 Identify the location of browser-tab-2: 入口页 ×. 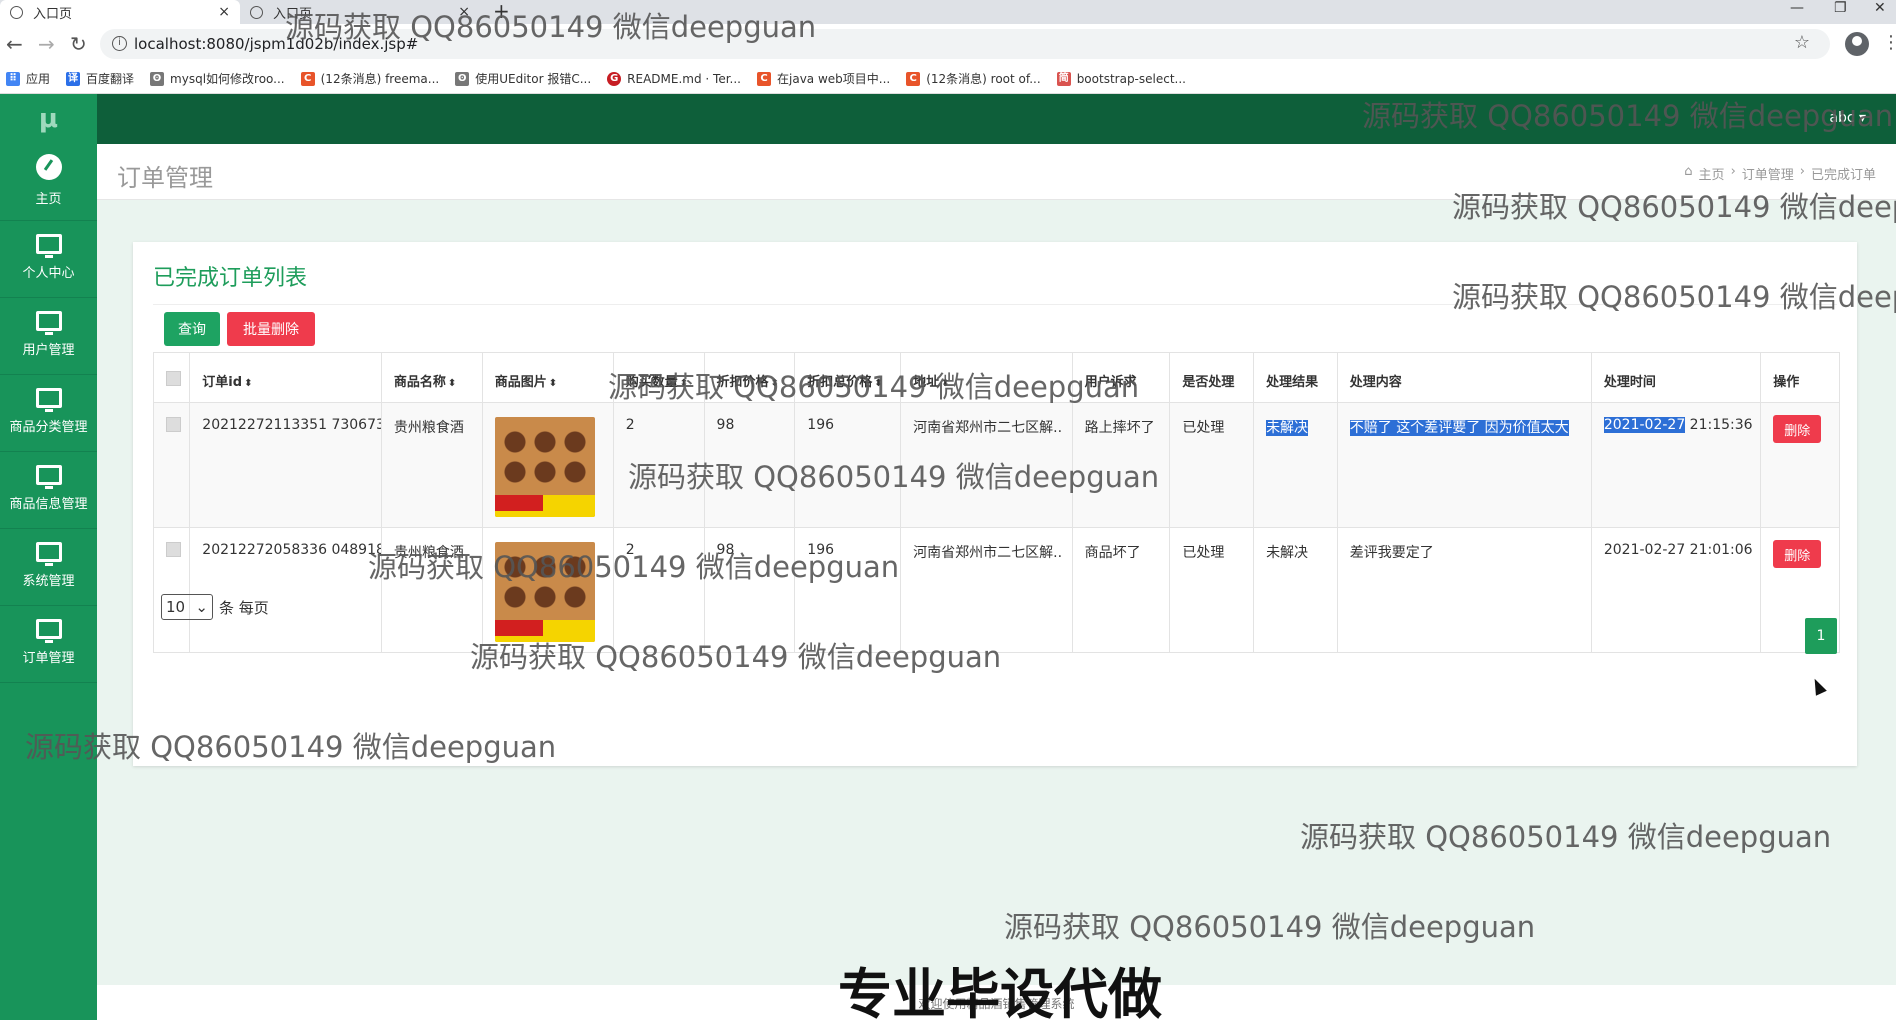
(360, 12).